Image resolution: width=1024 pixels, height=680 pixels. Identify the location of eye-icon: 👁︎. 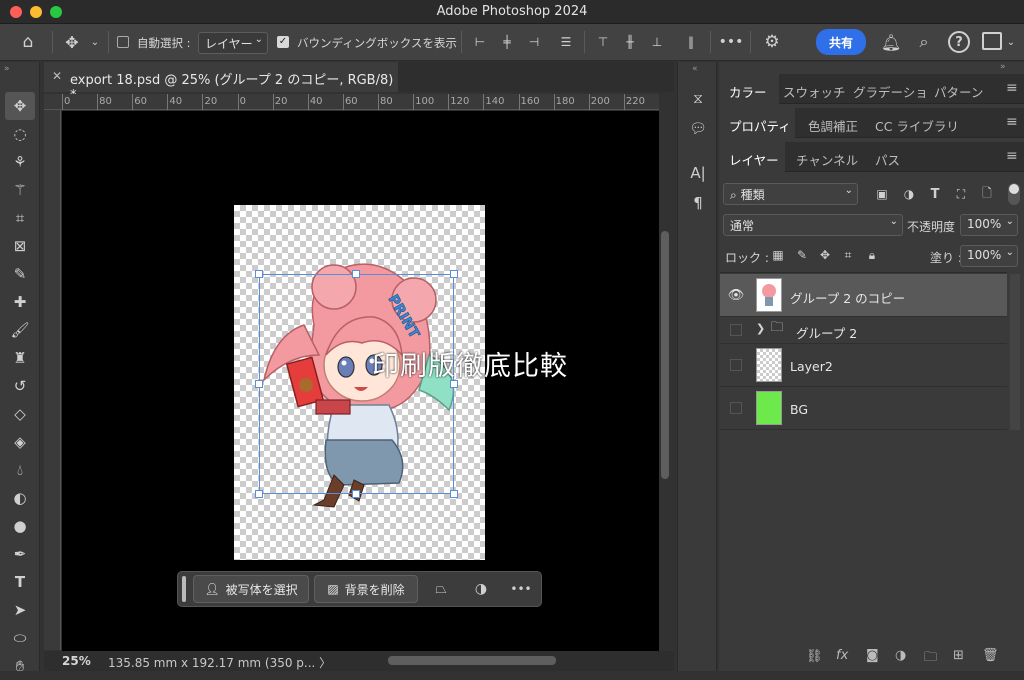
(736, 295).